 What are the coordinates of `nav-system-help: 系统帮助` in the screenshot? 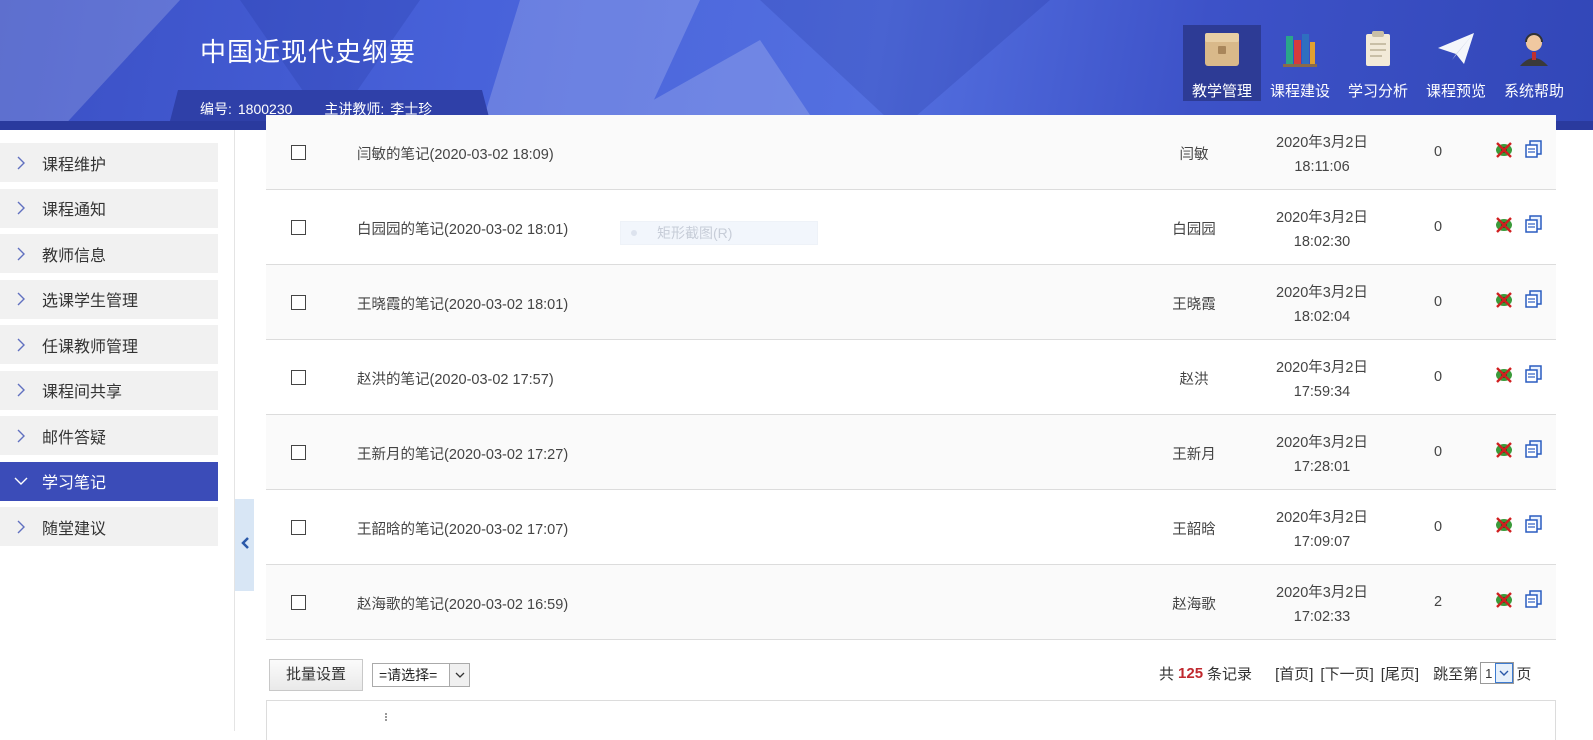 It's located at (1534, 63).